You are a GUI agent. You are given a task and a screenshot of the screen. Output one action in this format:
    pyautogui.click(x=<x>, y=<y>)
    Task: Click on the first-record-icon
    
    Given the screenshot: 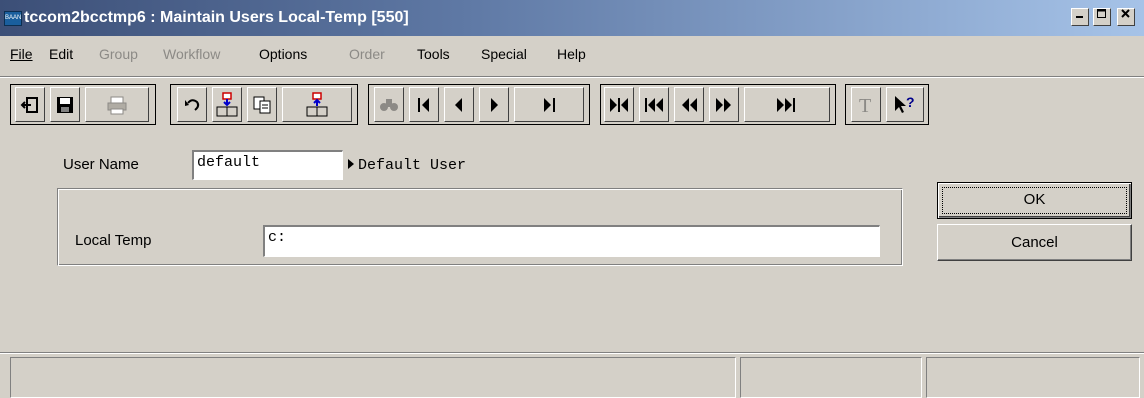 What is the action you would take?
    pyautogui.click(x=423, y=104)
    